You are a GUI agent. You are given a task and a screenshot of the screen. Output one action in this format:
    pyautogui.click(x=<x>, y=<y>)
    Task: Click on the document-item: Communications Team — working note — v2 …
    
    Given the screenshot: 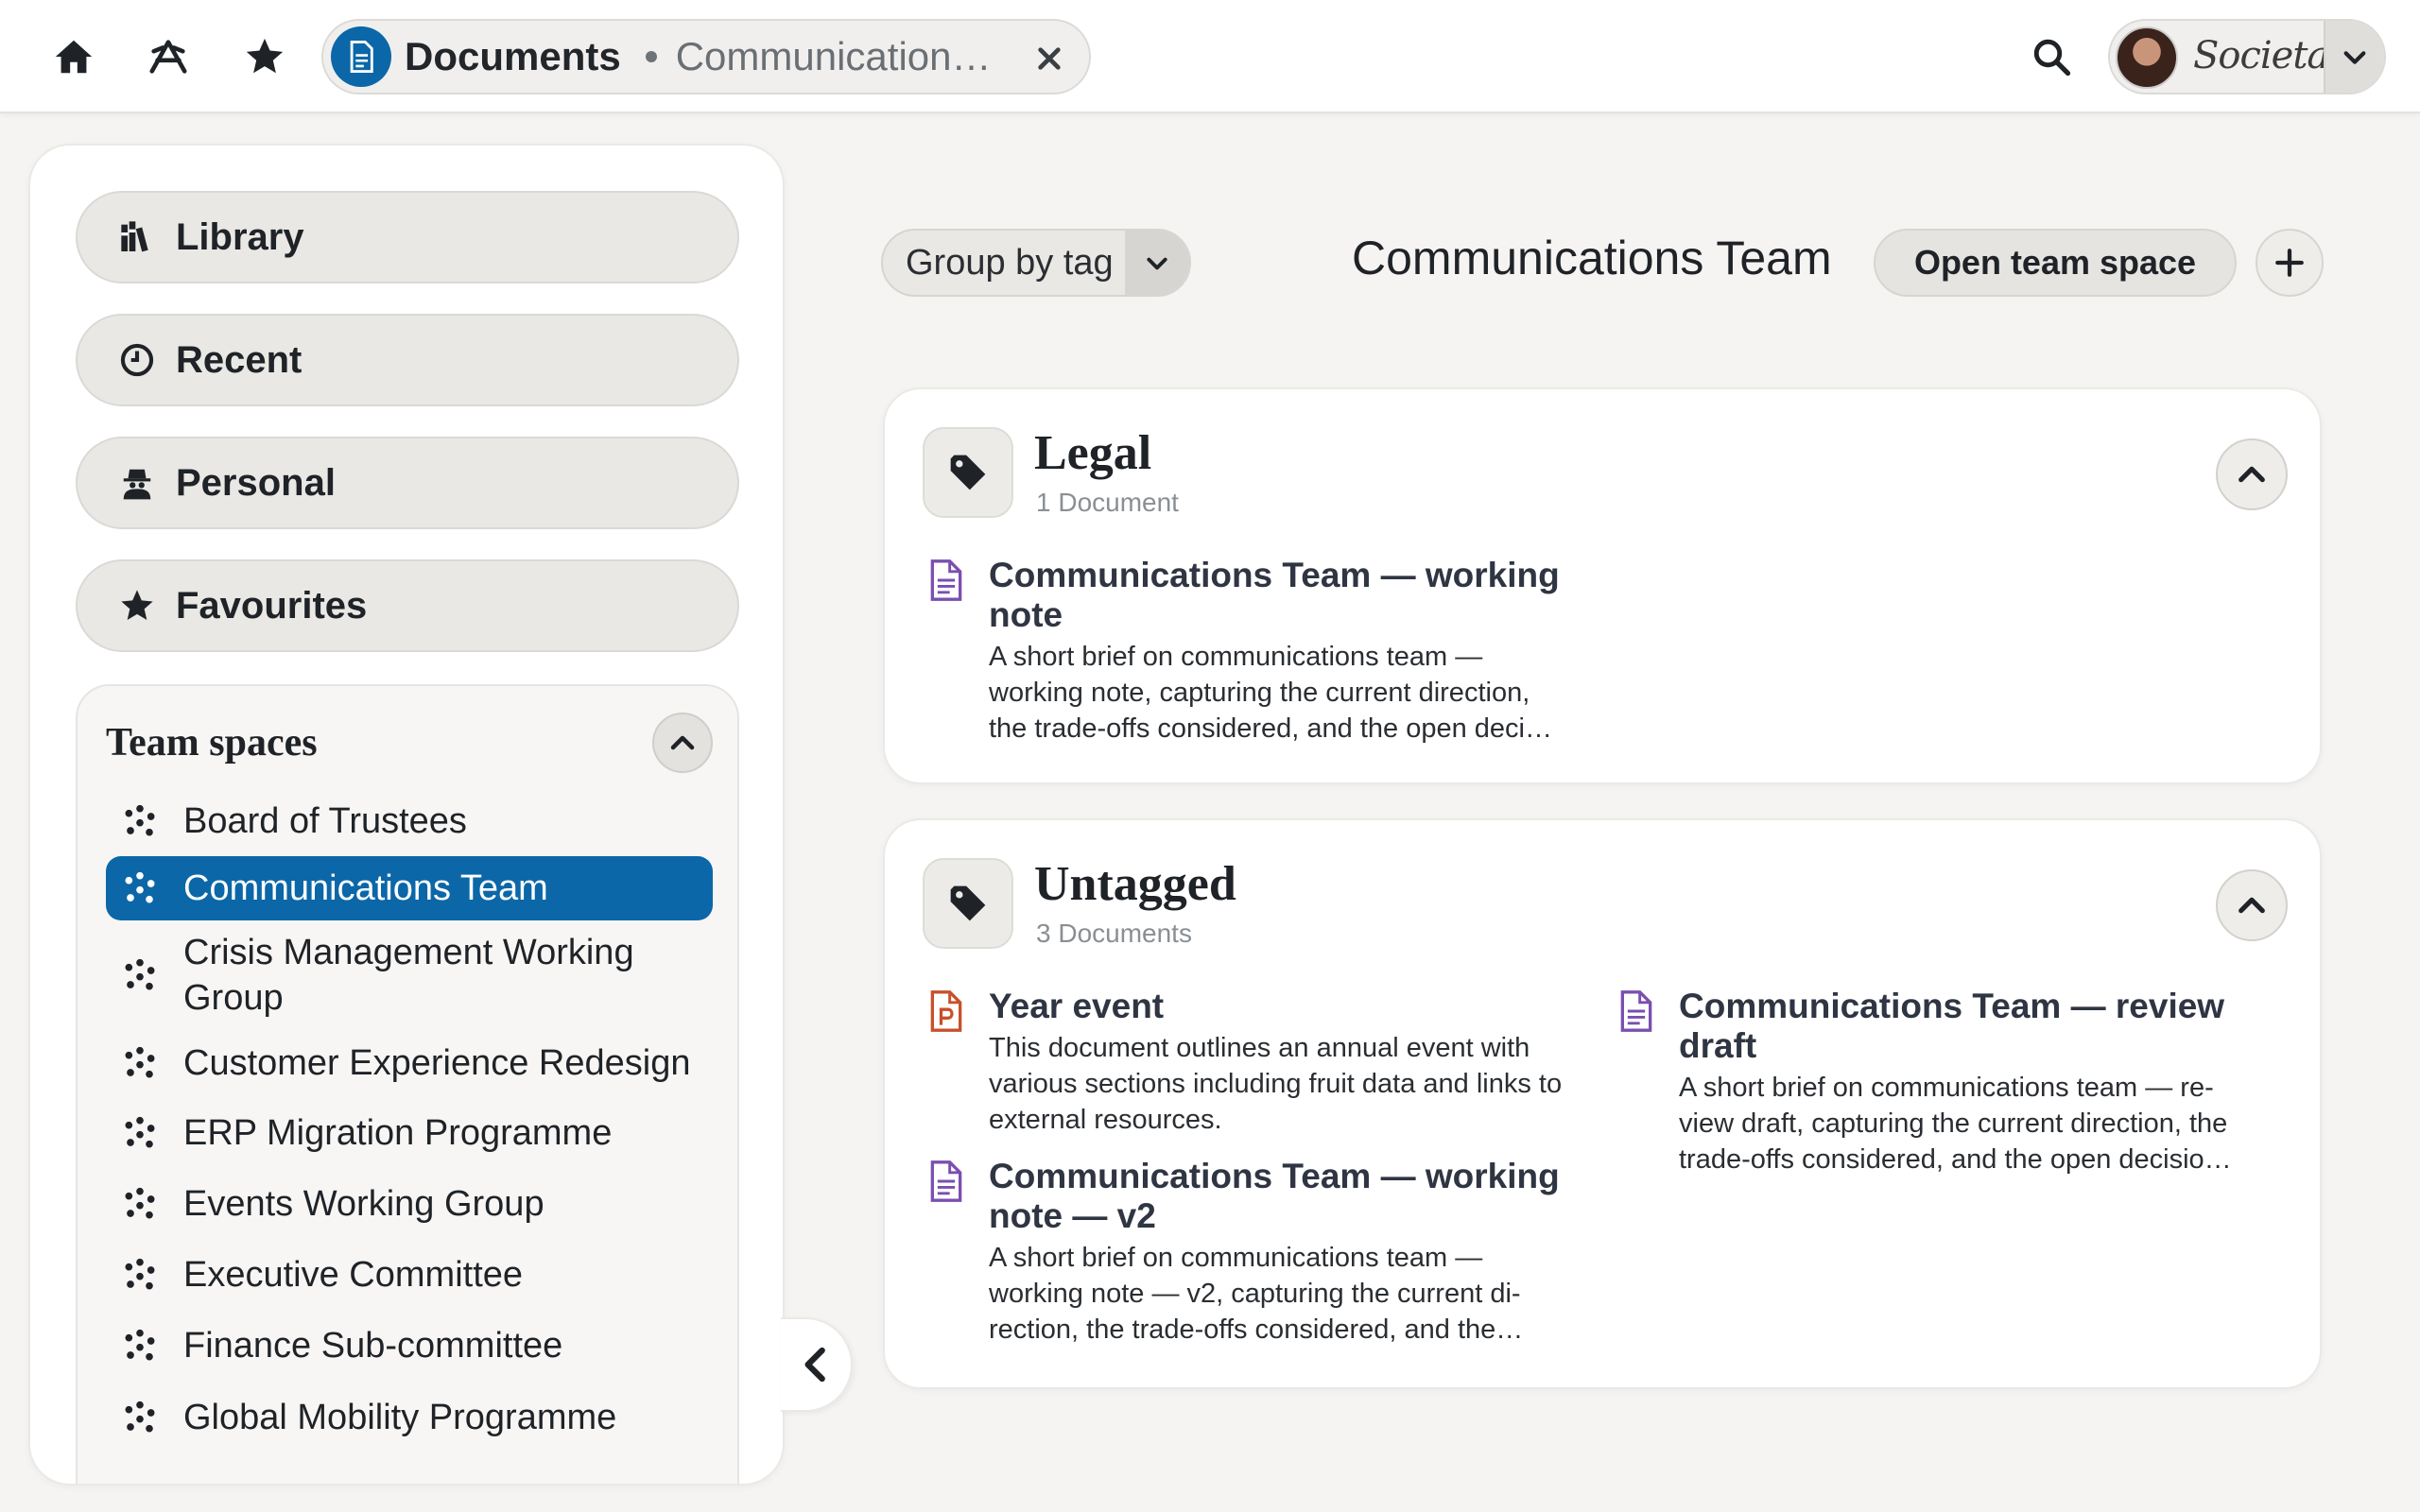 What is the action you would take?
    pyautogui.click(x=1249, y=1252)
    